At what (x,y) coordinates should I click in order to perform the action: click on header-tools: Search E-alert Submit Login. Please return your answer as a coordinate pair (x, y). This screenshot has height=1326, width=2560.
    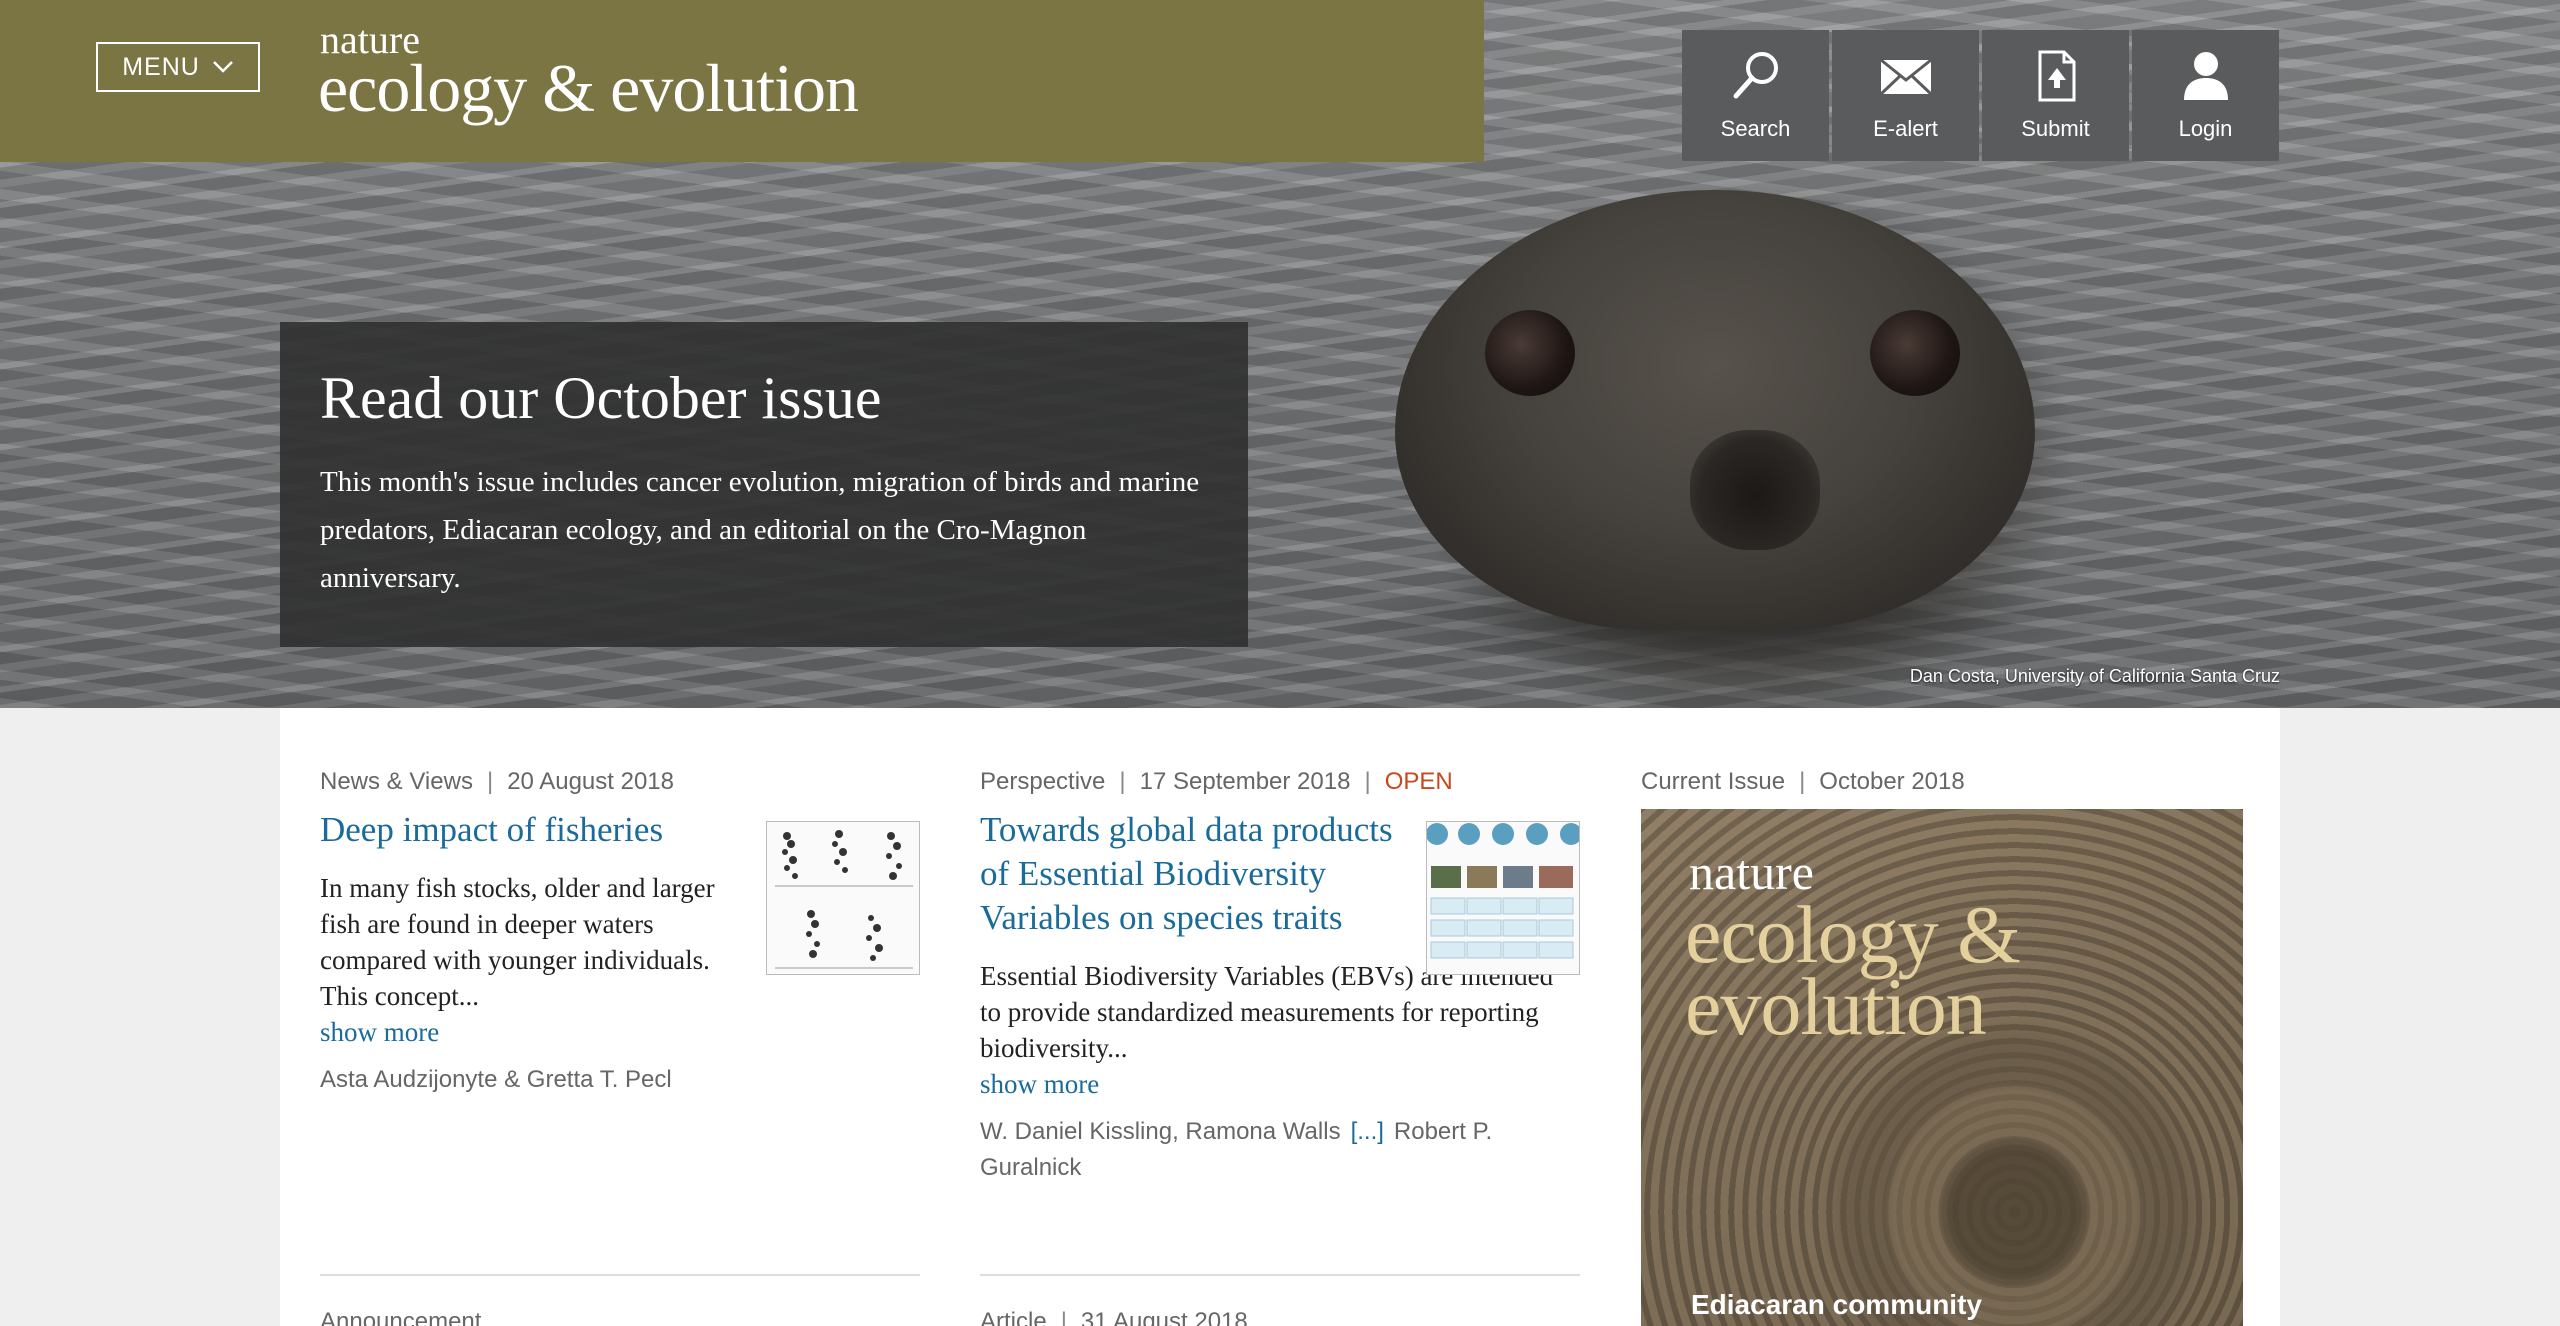
    Looking at the image, I should click on (1980, 95).